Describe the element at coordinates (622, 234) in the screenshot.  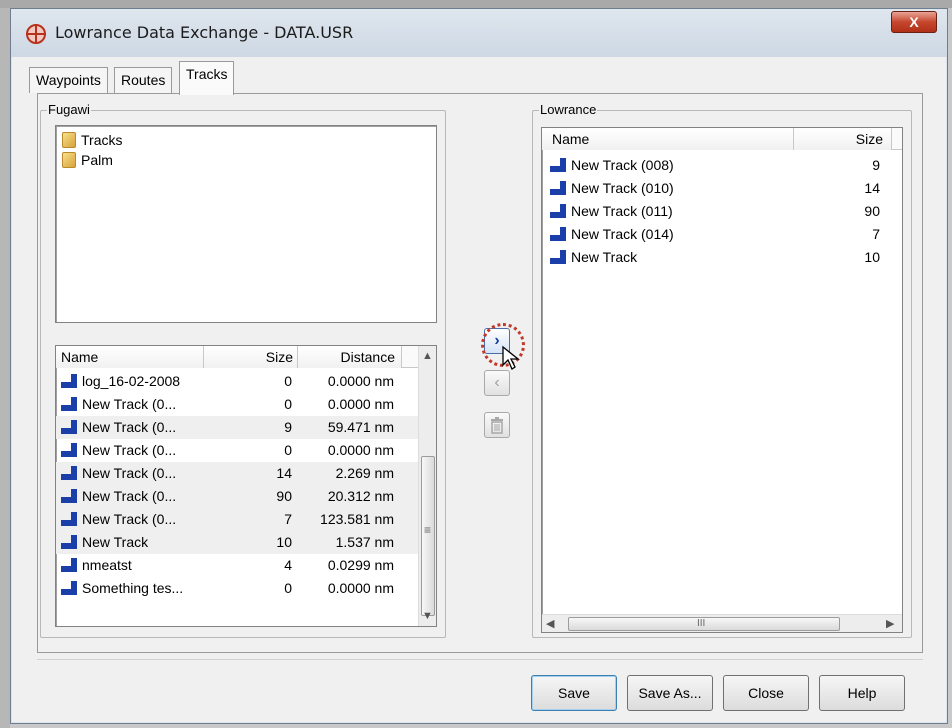
I see `track-name: New Track (014)` at that location.